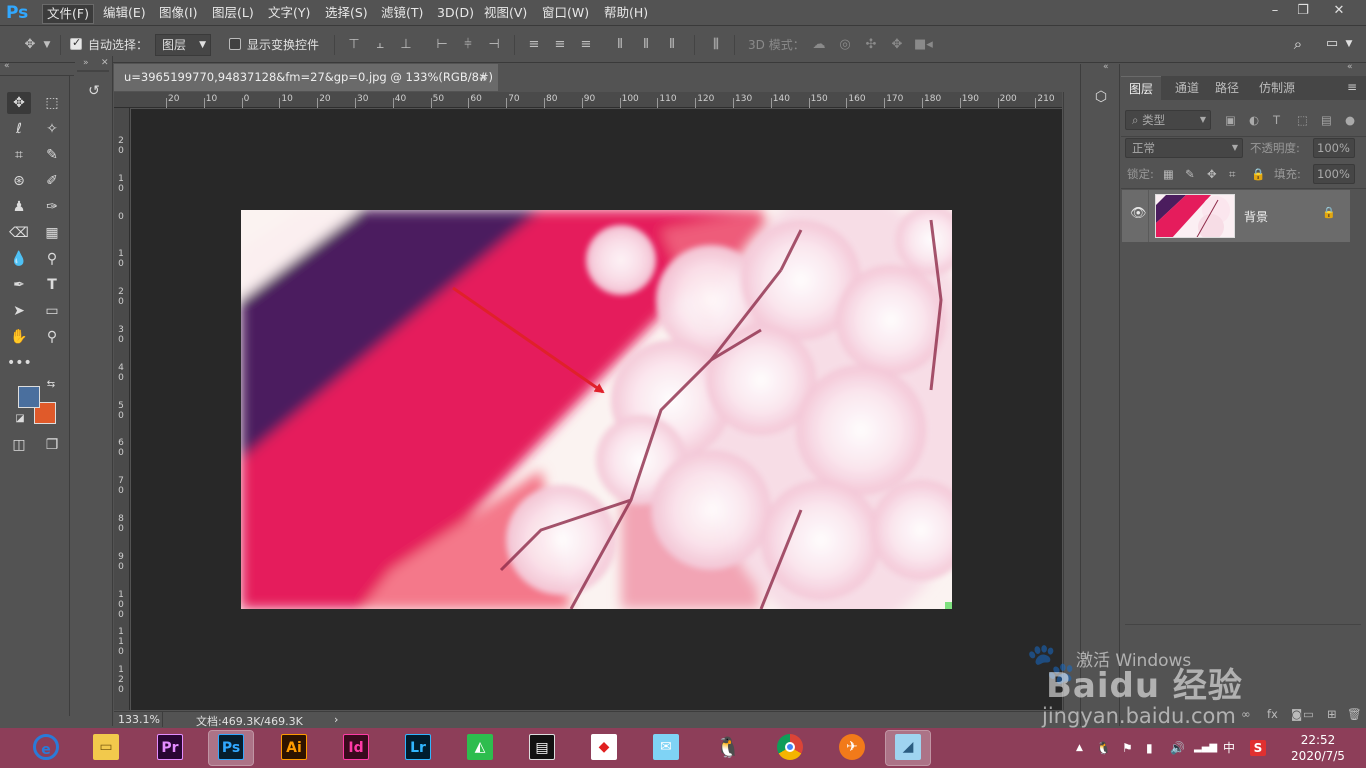  Describe the element at coordinates (1232, 174) in the screenshot. I see `lock-artboard-icon: ⌗` at that location.